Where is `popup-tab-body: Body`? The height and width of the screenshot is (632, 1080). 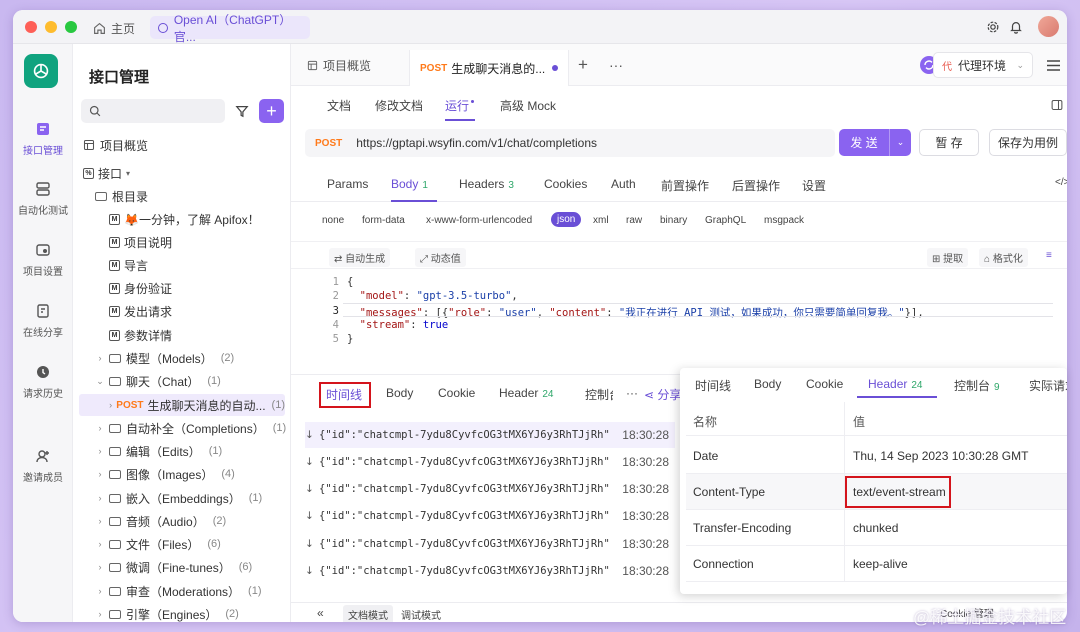
popup-tab-body: Body is located at coordinates (767, 384).